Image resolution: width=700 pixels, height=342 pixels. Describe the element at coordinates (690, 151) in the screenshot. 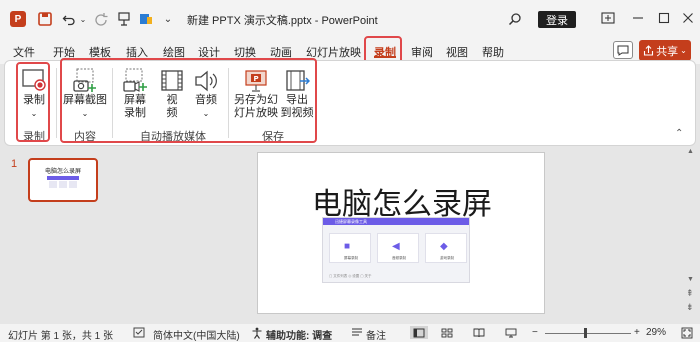

I see `scroll-up-icon: ▲` at that location.